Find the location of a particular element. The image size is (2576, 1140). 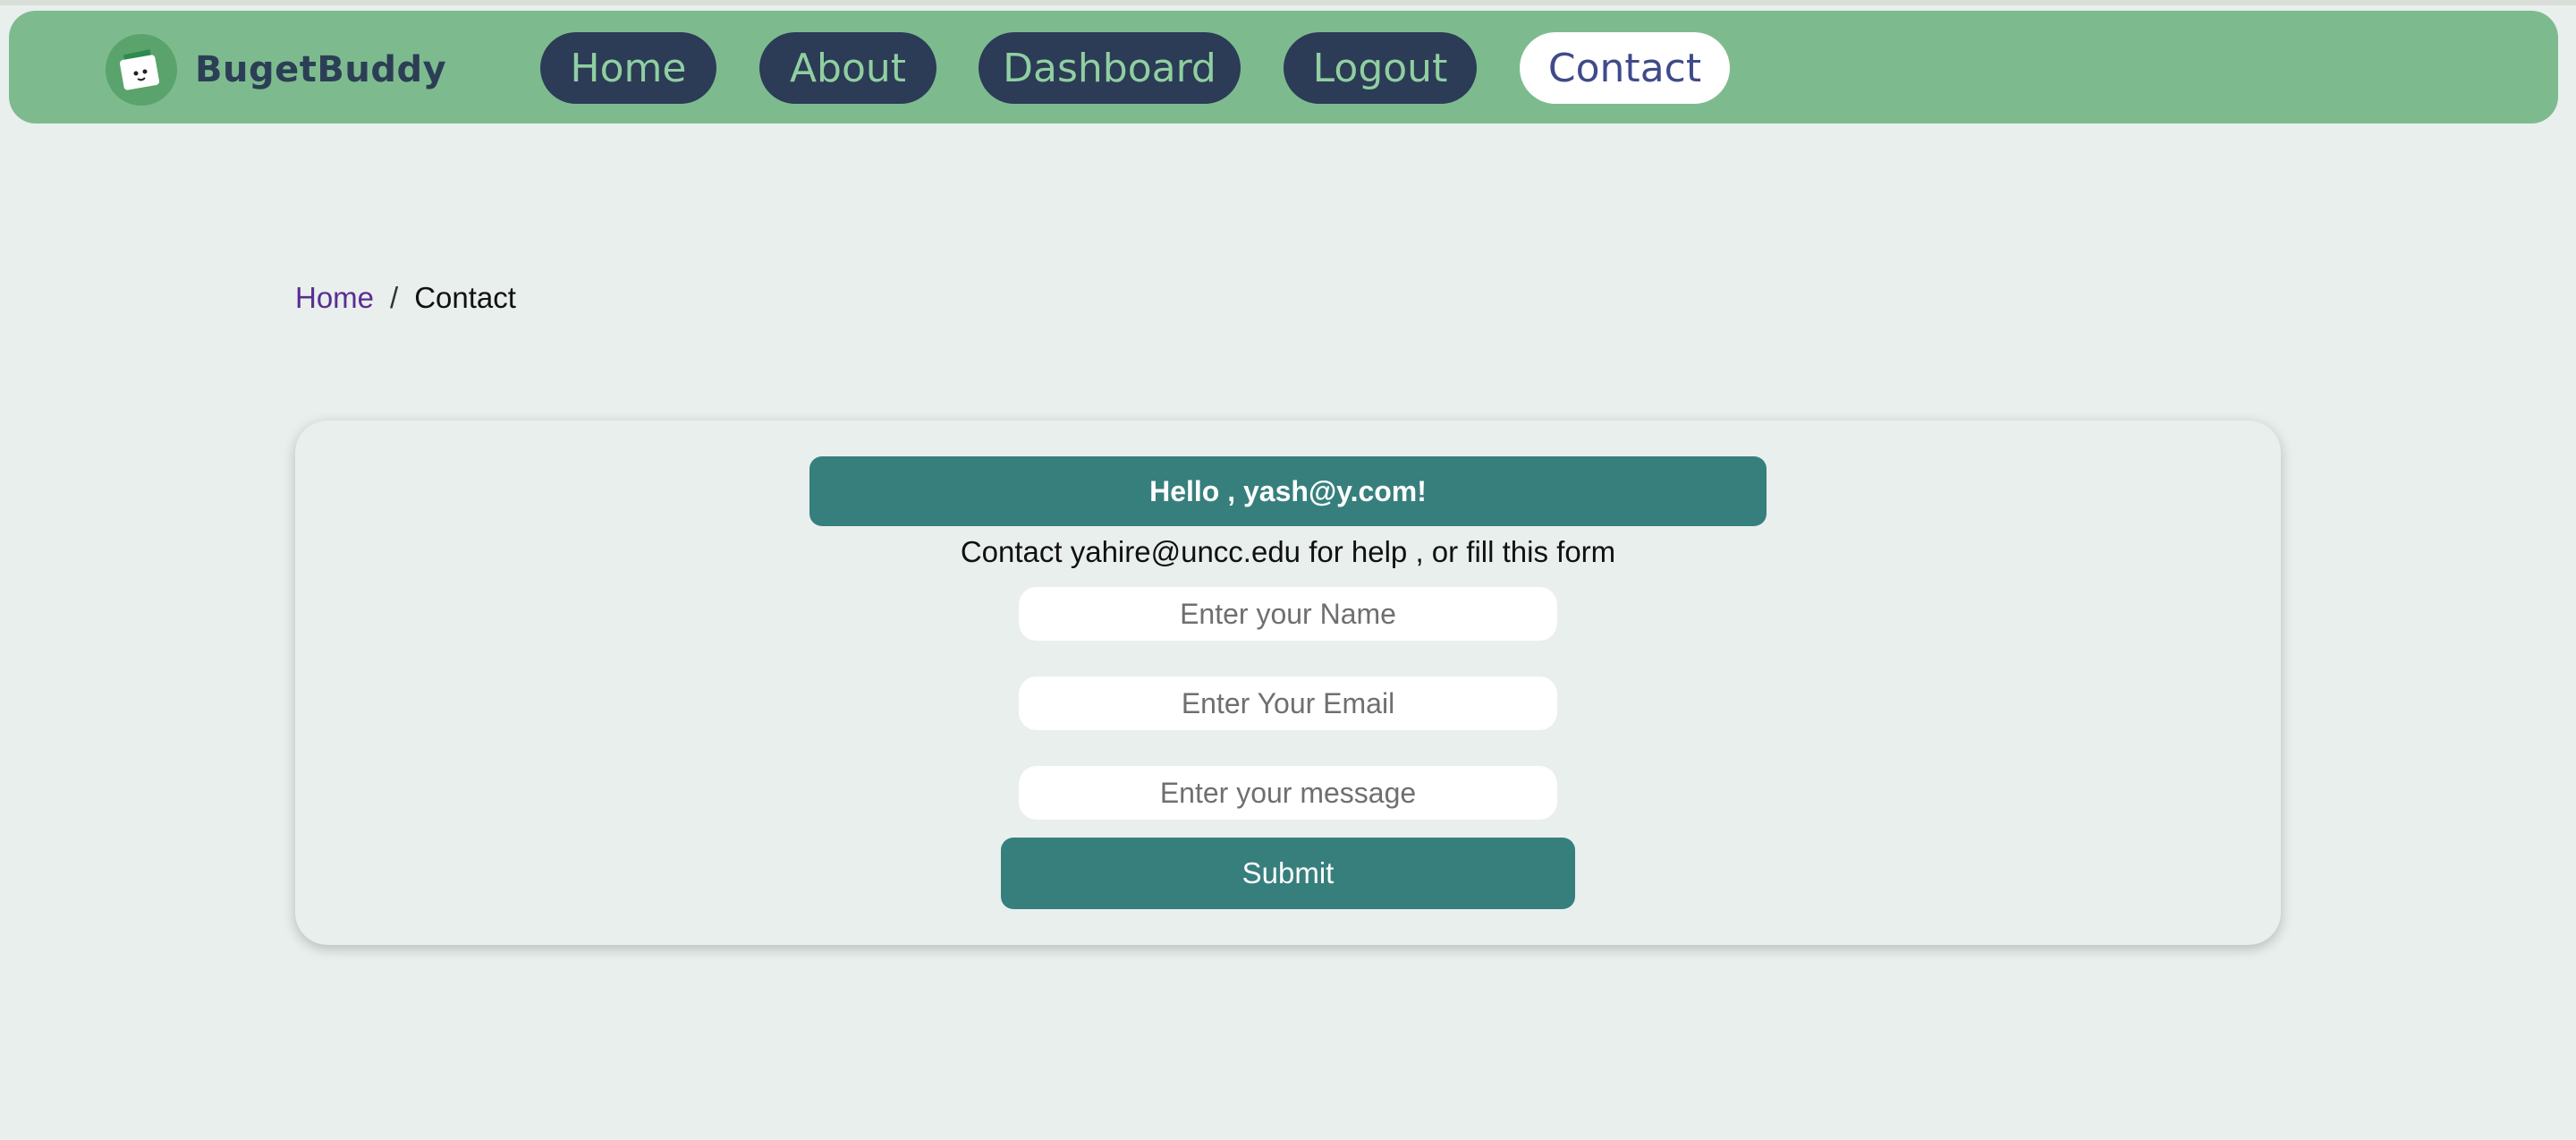

nav-dashboard-button: Dashboard is located at coordinates (1110, 68).